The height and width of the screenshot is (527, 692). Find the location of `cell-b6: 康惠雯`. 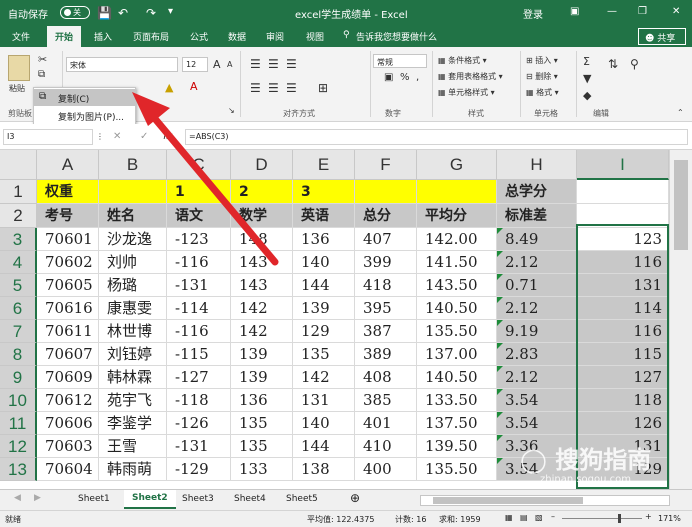

cell-b6: 康惠雯 is located at coordinates (133, 308).